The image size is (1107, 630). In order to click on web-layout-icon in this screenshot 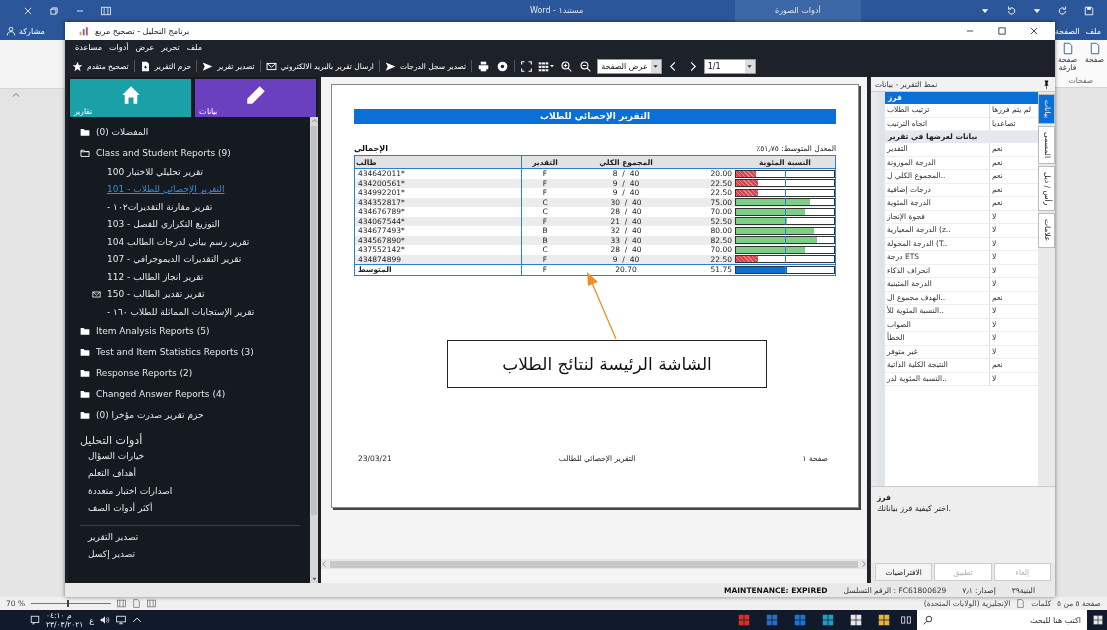, I will do `click(122, 603)`.